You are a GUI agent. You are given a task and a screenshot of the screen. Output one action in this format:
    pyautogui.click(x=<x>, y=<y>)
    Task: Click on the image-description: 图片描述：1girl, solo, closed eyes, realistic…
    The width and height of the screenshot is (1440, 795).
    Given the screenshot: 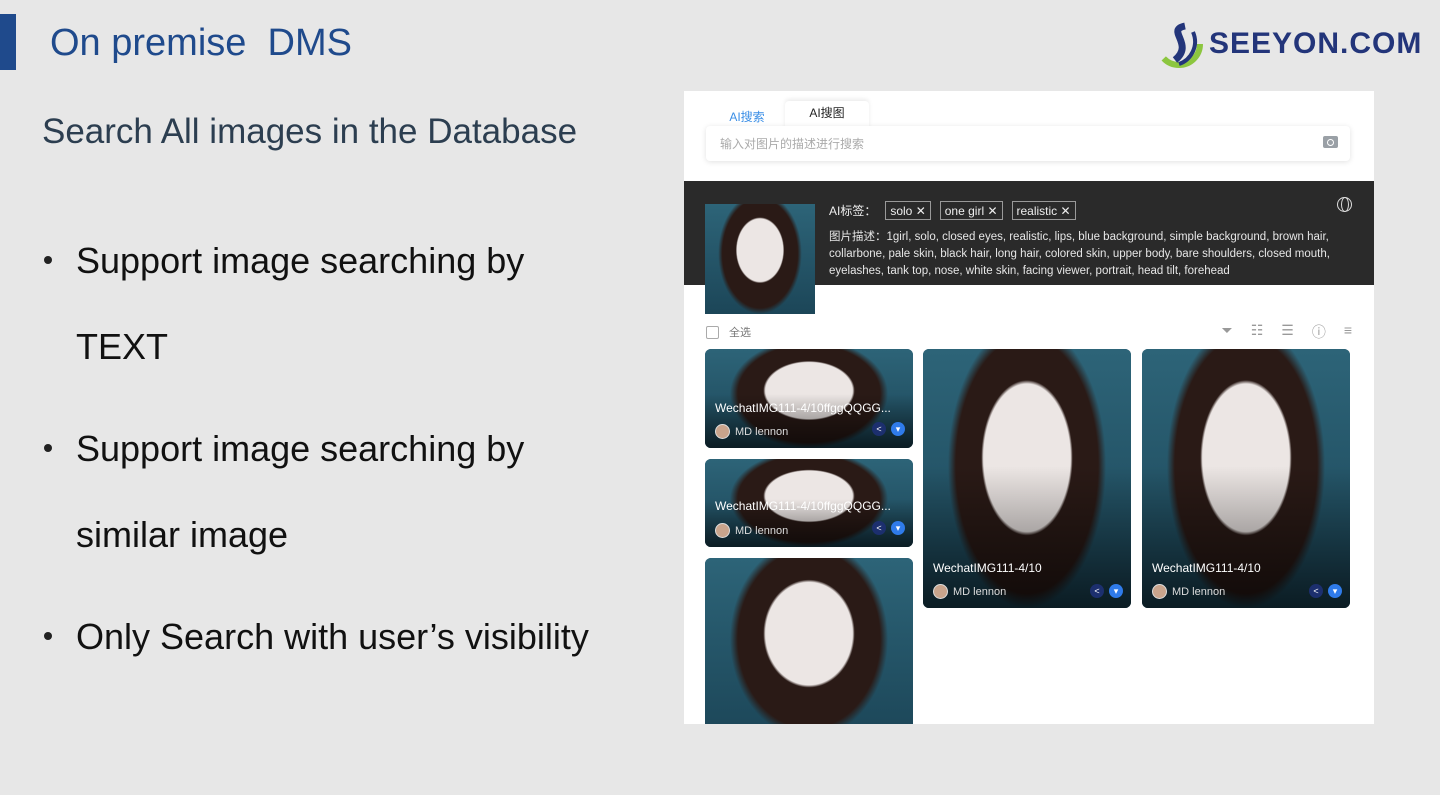 What is the action you would take?
    pyautogui.click(x=1079, y=254)
    